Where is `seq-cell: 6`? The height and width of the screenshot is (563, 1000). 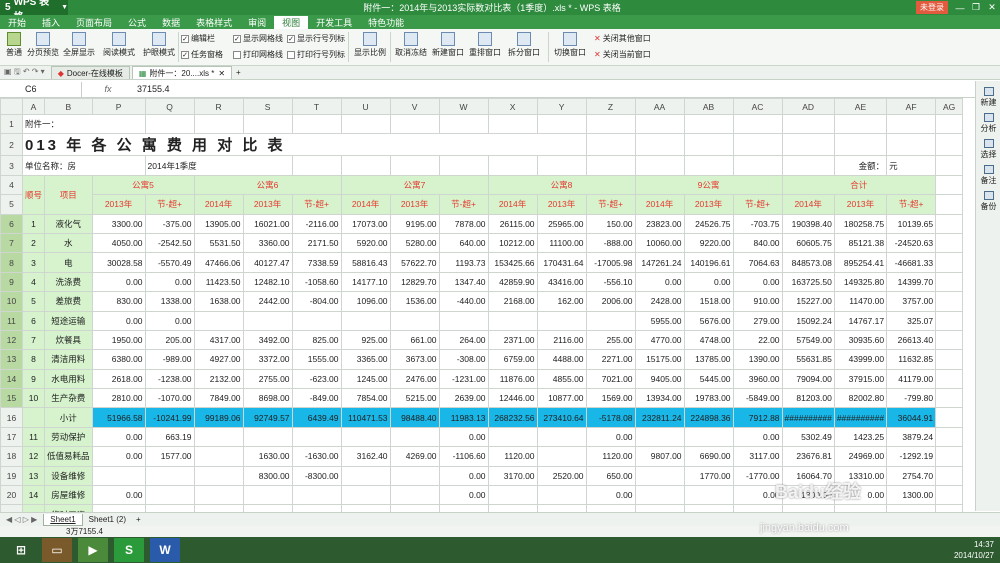
seq-cell: 6 is located at coordinates (33, 320).